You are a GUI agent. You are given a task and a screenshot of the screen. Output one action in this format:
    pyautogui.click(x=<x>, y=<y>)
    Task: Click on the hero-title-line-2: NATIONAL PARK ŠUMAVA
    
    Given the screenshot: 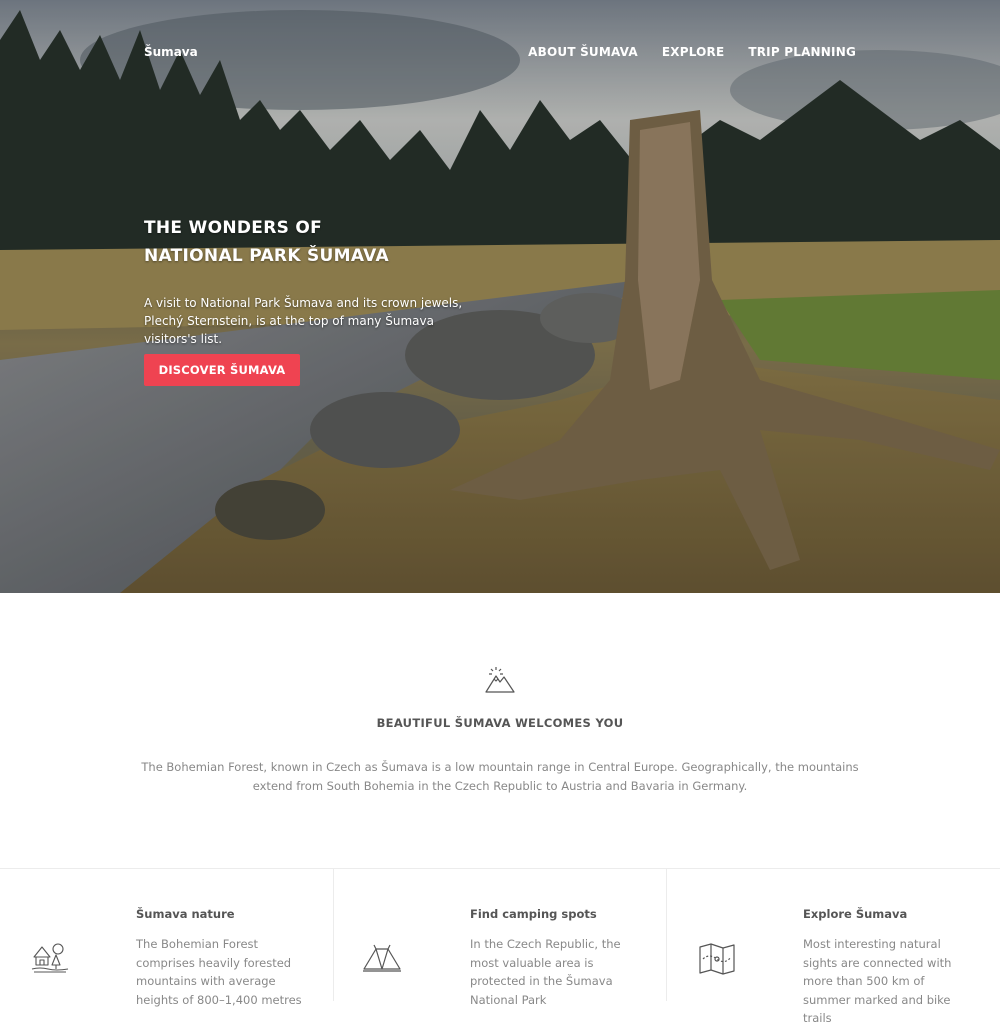 What is the action you would take?
    pyautogui.click(x=266, y=256)
    